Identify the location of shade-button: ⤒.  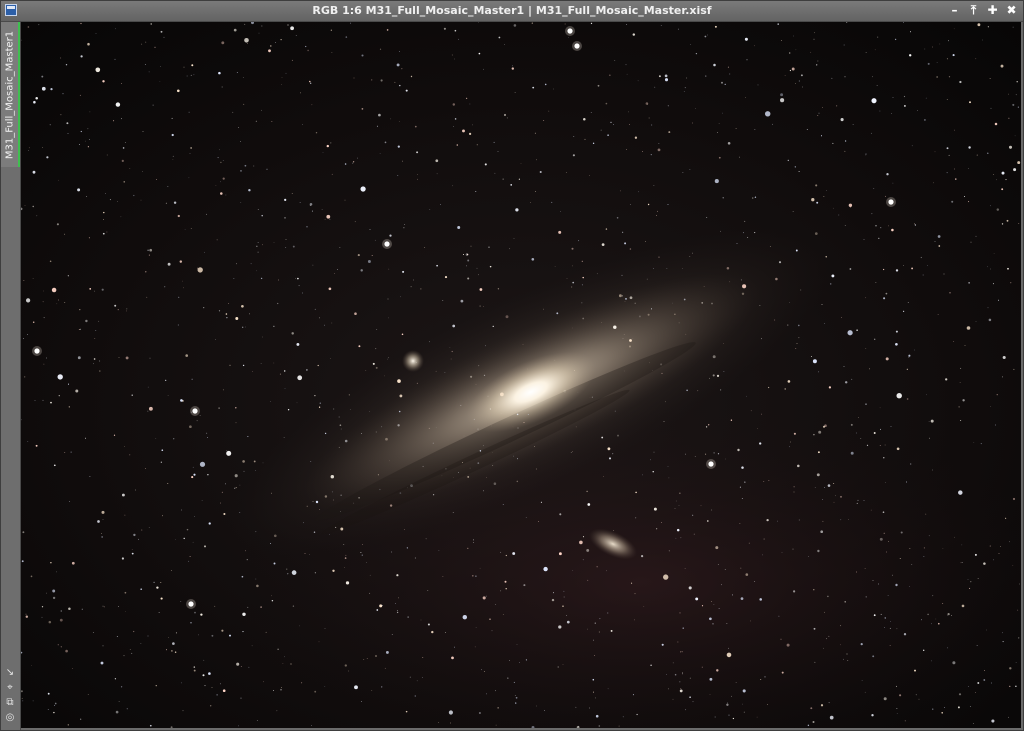
(973, 10).